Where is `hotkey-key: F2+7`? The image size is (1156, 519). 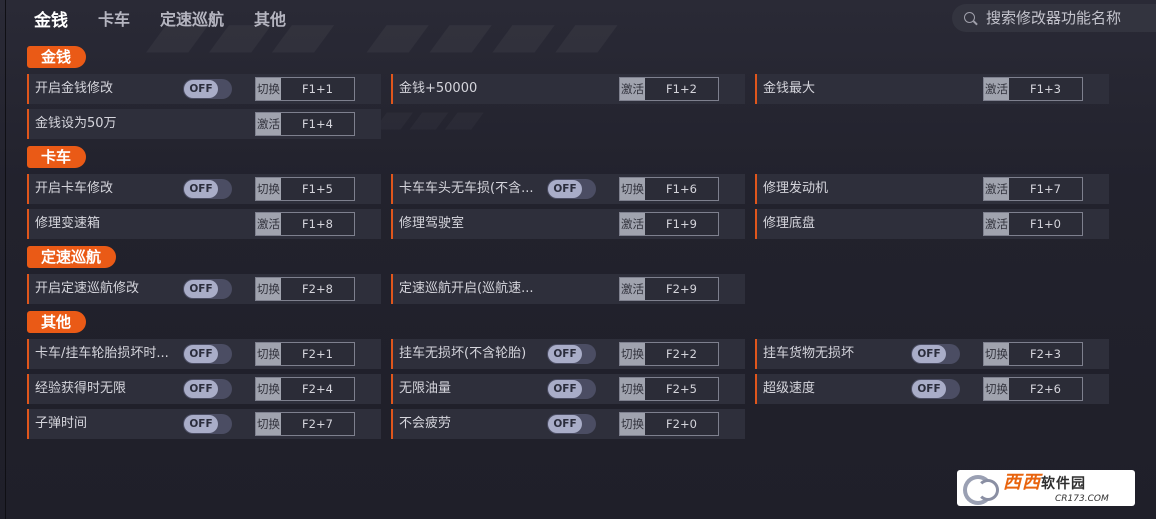
hotkey-key: F2+7 is located at coordinates (317, 424).